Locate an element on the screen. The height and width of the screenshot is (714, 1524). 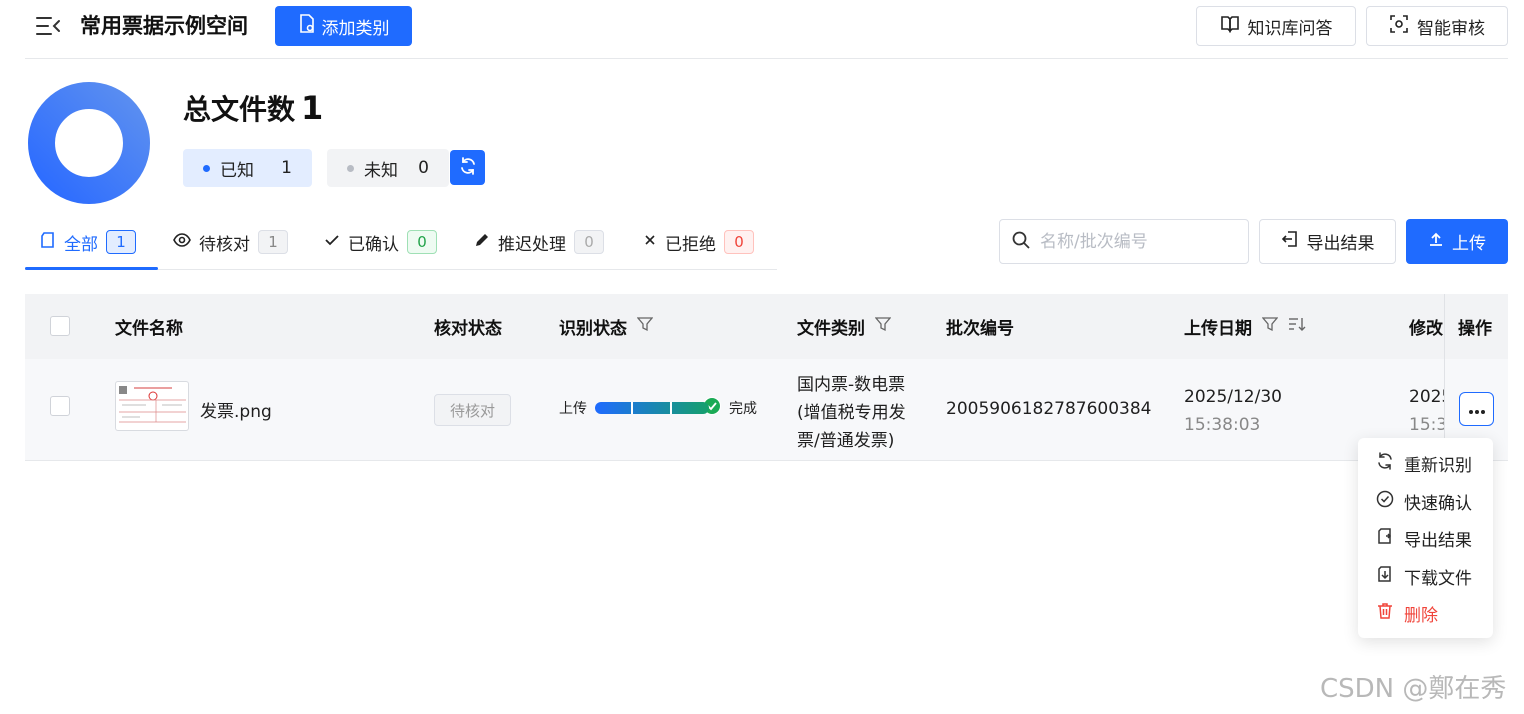
more-icon is located at coordinates (1477, 409).